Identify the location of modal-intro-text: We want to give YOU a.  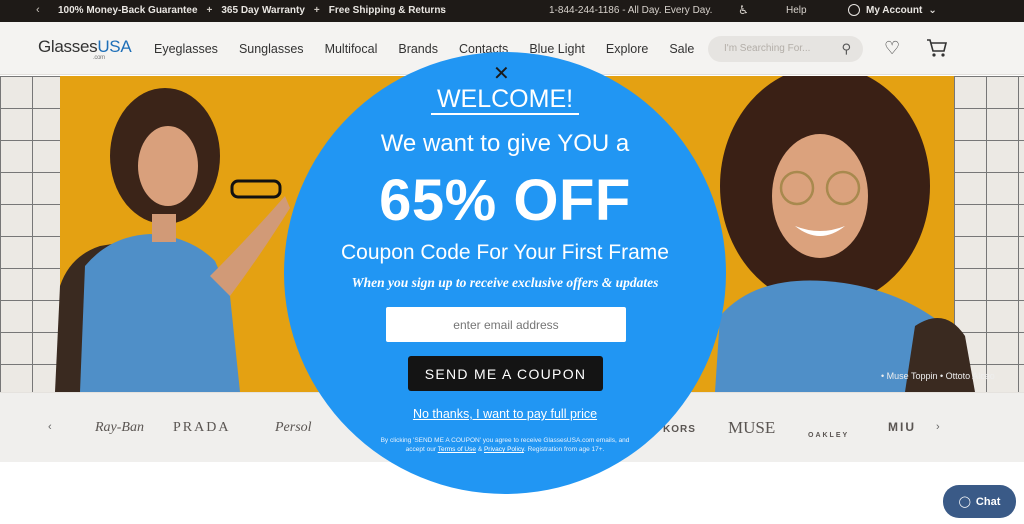
(505, 143).